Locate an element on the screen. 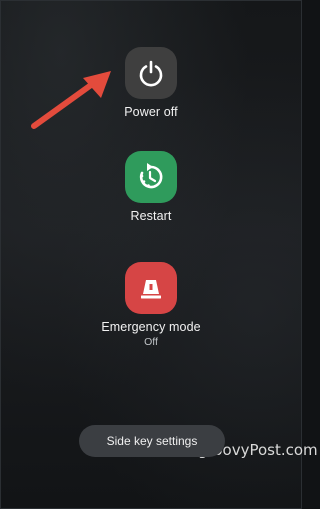 This screenshot has height=509, width=320. power-off-button is located at coordinates (151, 73).